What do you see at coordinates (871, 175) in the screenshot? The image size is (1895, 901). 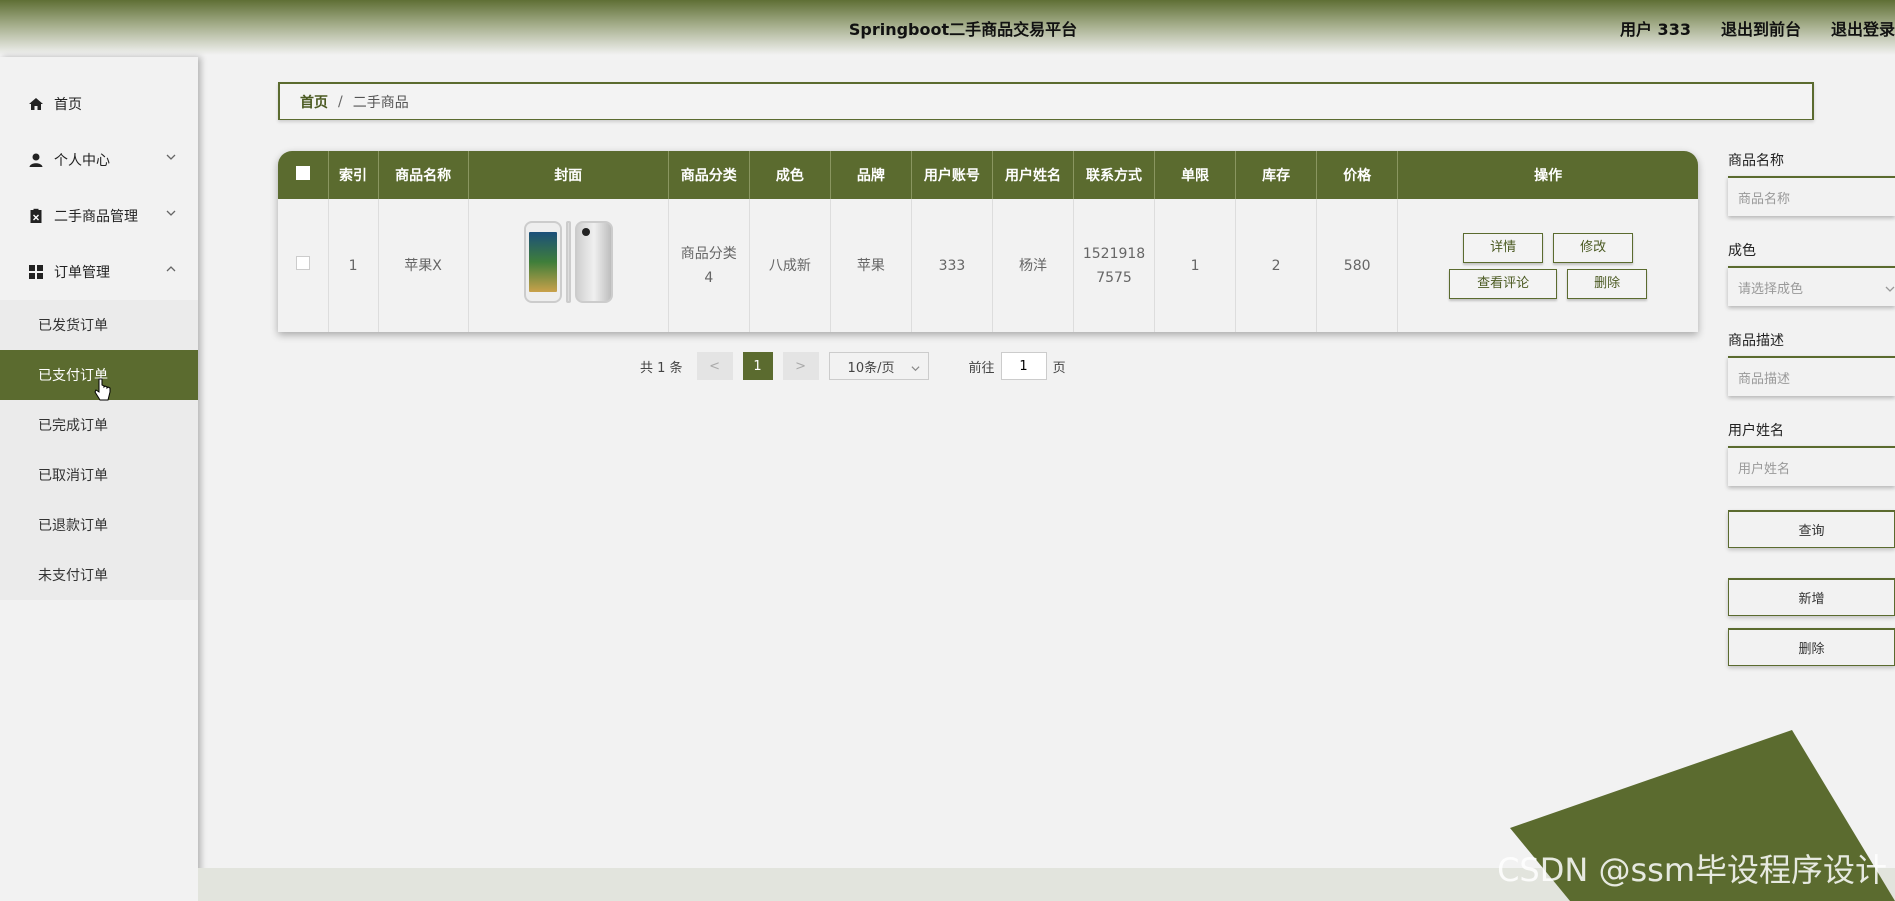 I see `column-header: 品牌` at bounding box center [871, 175].